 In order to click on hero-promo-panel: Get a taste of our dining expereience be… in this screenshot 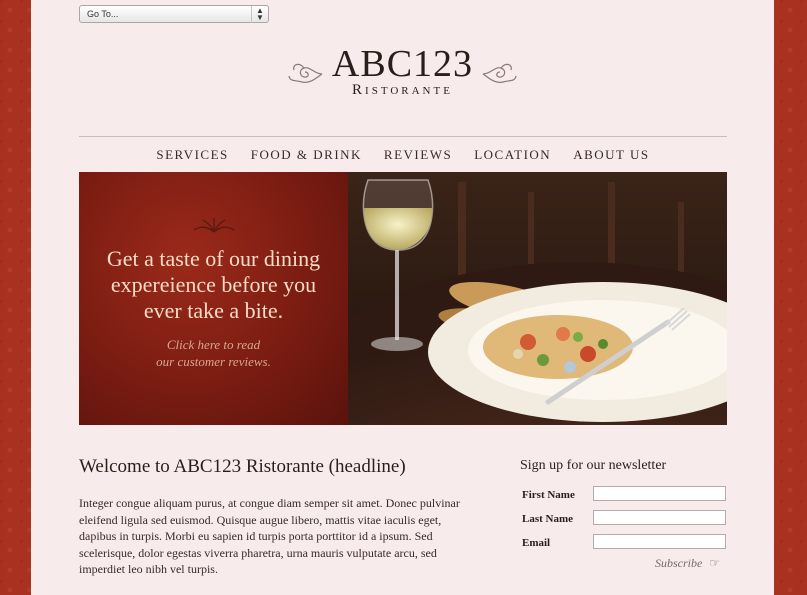, I will do `click(213, 298)`.